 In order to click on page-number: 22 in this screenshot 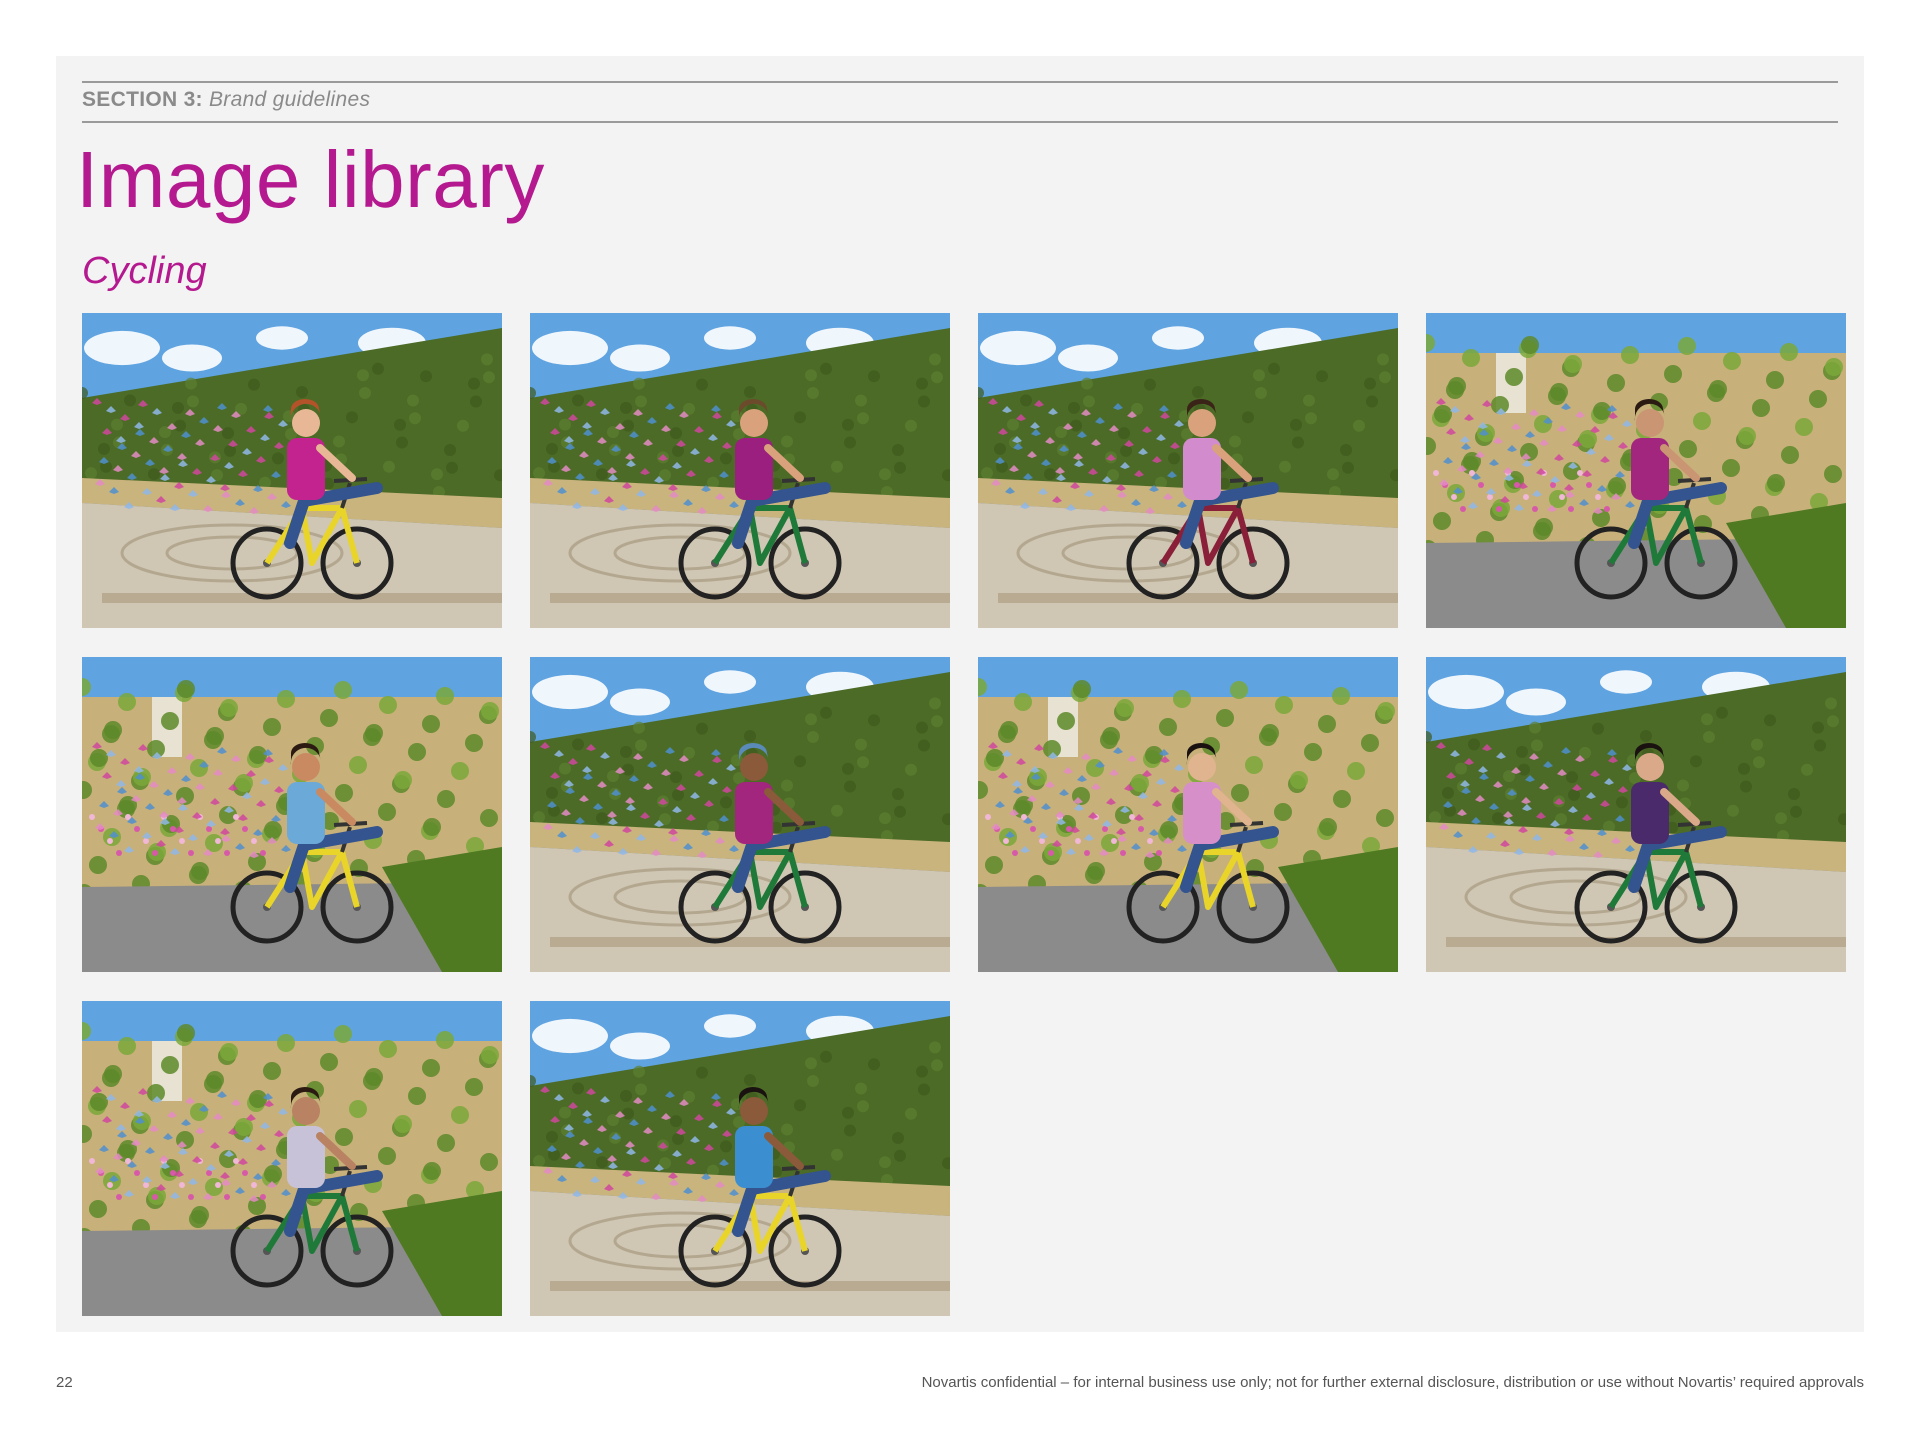, I will do `click(64, 1382)`.